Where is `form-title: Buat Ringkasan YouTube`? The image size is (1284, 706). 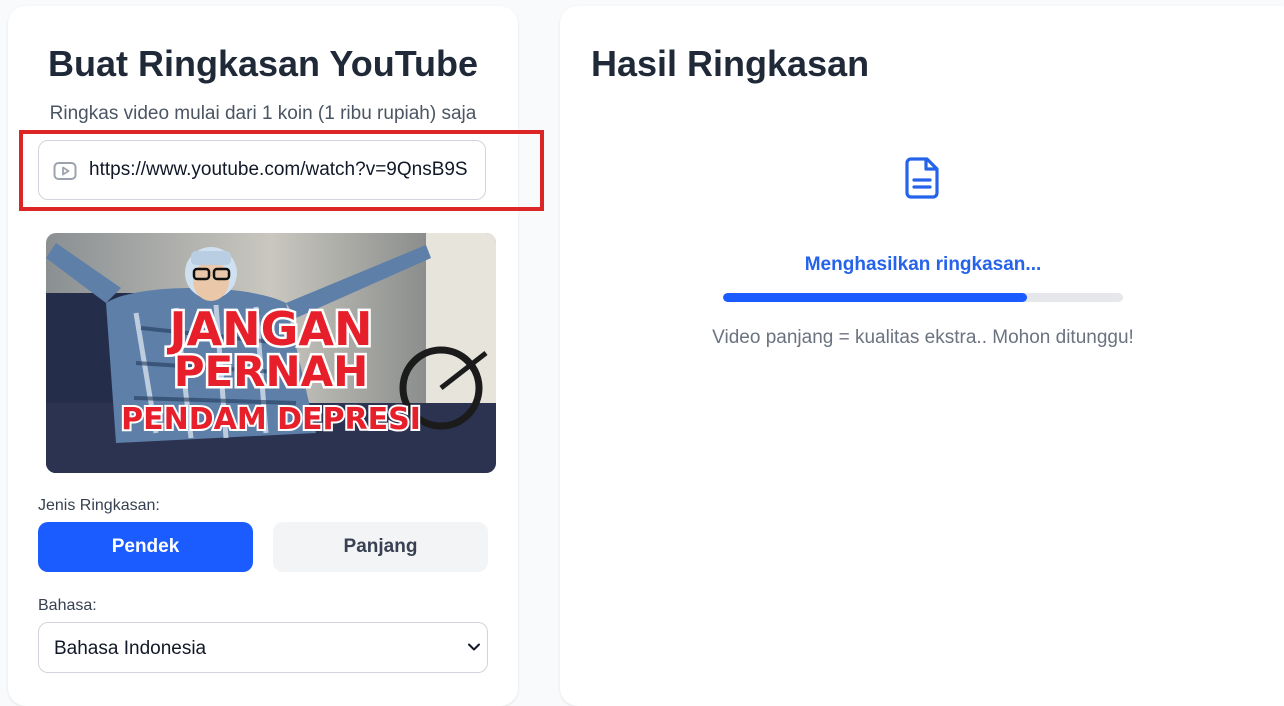
form-title: Buat Ringkasan YouTube is located at coordinates (263, 63).